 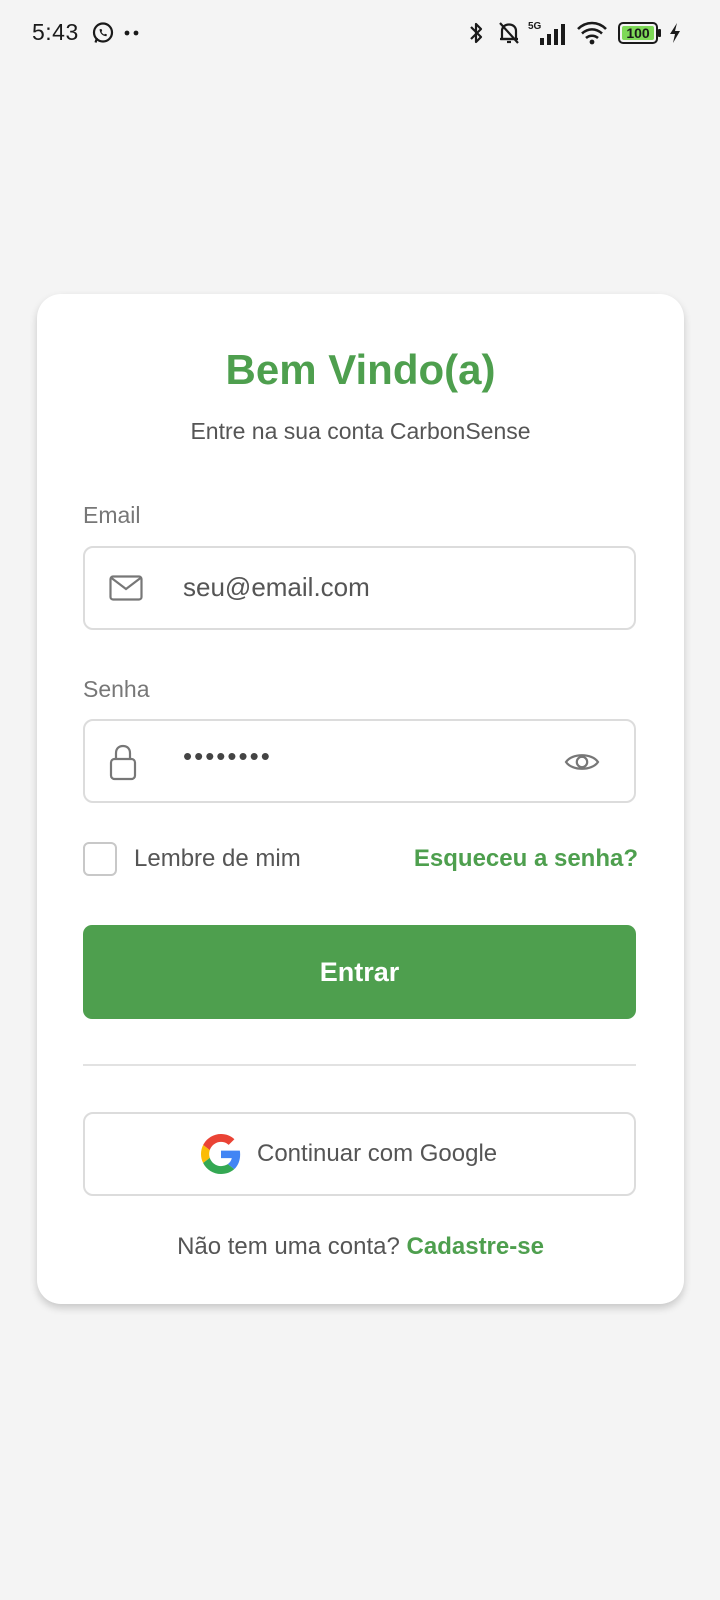 What do you see at coordinates (526, 859) in the screenshot?
I see `forgot-password-link: Esqueceu a senha?` at bounding box center [526, 859].